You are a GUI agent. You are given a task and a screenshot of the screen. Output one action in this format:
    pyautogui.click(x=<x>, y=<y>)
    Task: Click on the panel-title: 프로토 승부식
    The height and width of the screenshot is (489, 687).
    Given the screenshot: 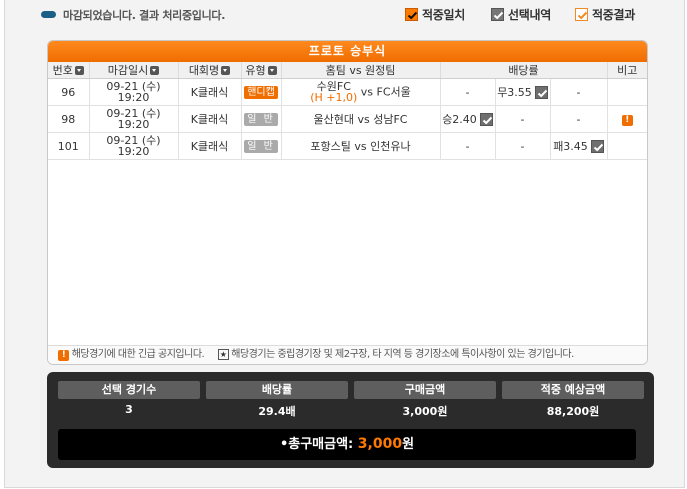 What is the action you would take?
    pyautogui.click(x=347, y=51)
    